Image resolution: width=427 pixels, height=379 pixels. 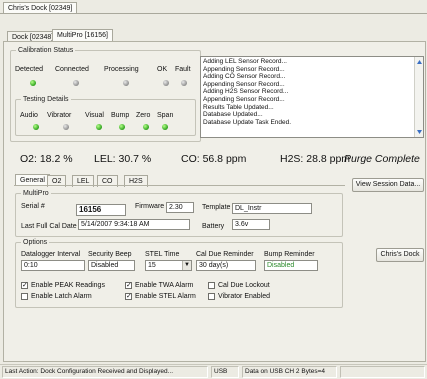 I want to click on bump-label: Bump, so click(x=120, y=115).